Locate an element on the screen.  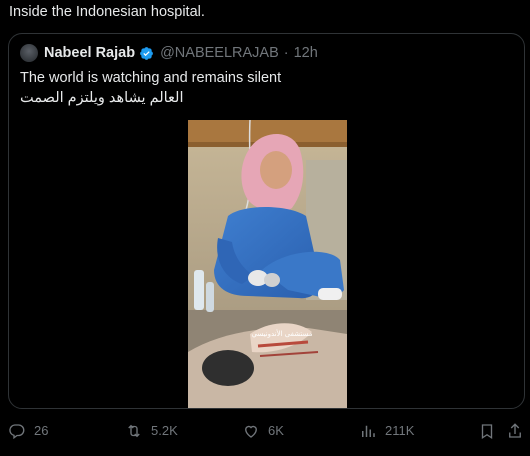
reply-icon is located at coordinates (17, 432).